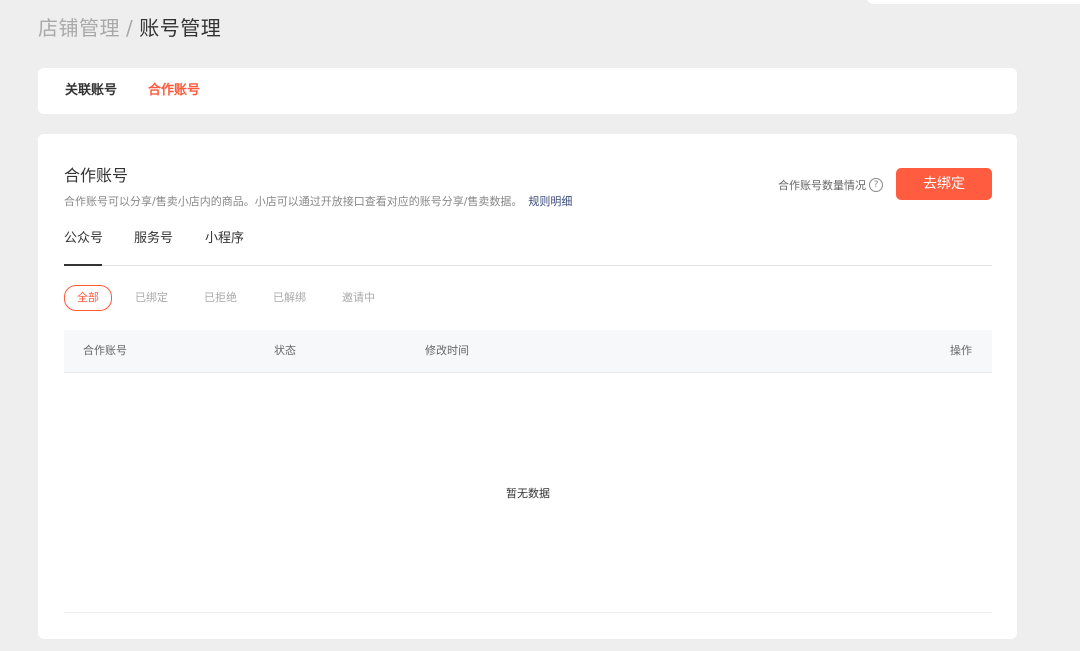  I want to click on tab-mini-program: 小程序, so click(224, 246).